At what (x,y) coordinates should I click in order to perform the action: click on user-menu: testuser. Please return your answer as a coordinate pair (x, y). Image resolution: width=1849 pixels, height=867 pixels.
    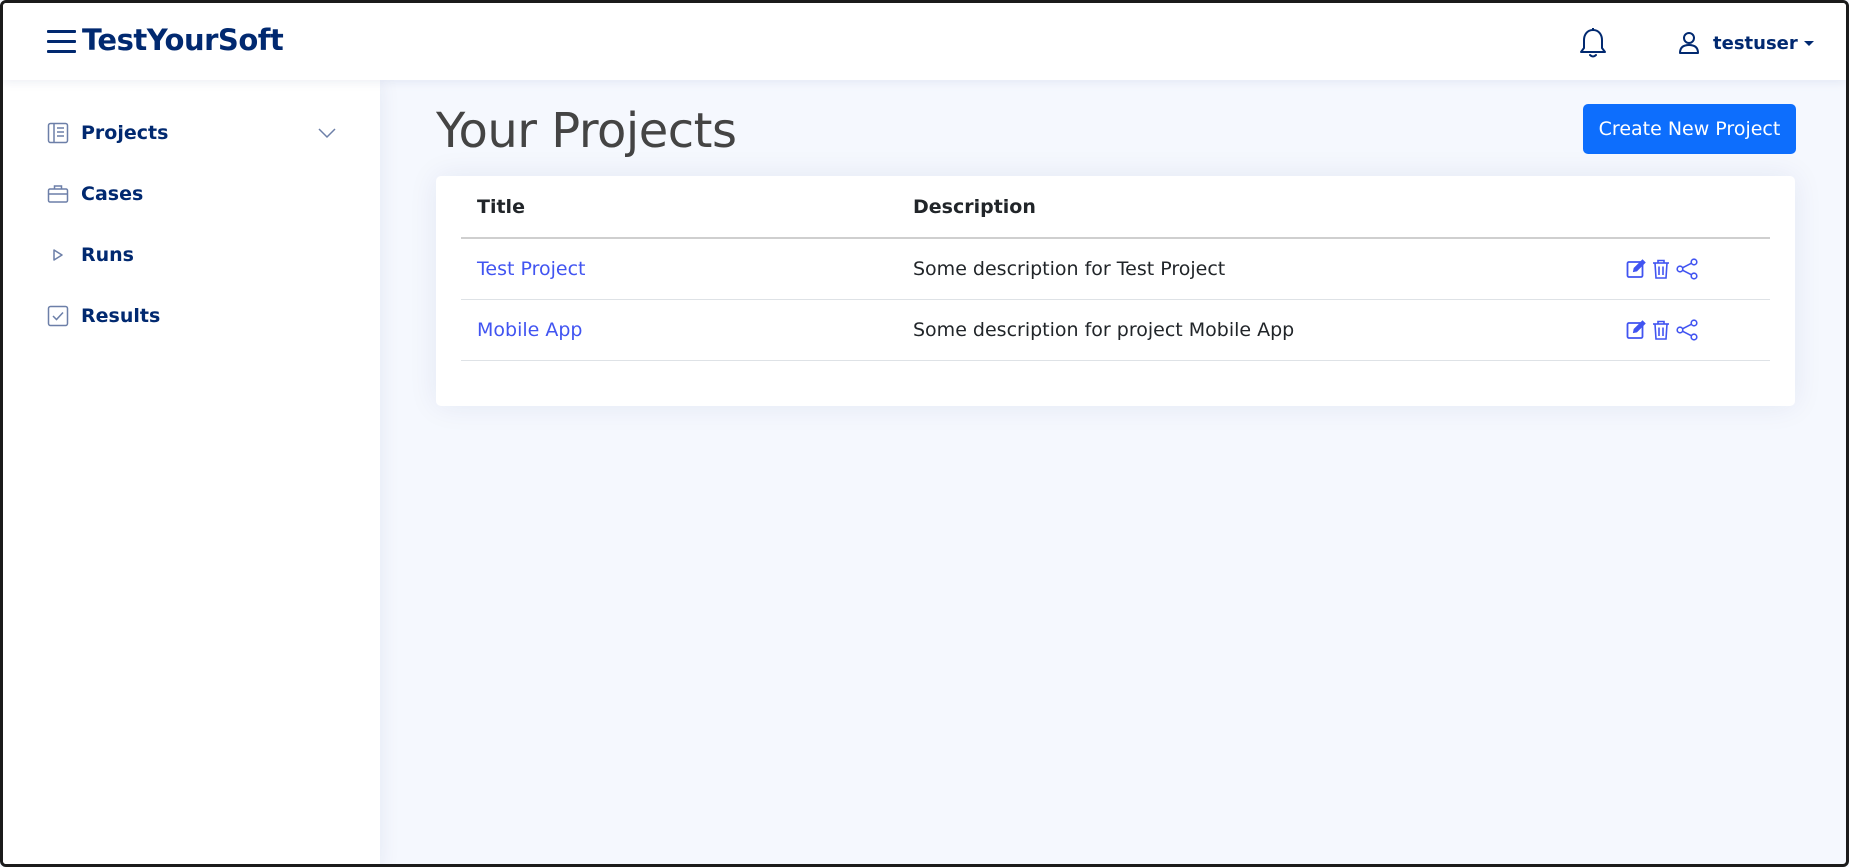
    Looking at the image, I should click on (1746, 43).